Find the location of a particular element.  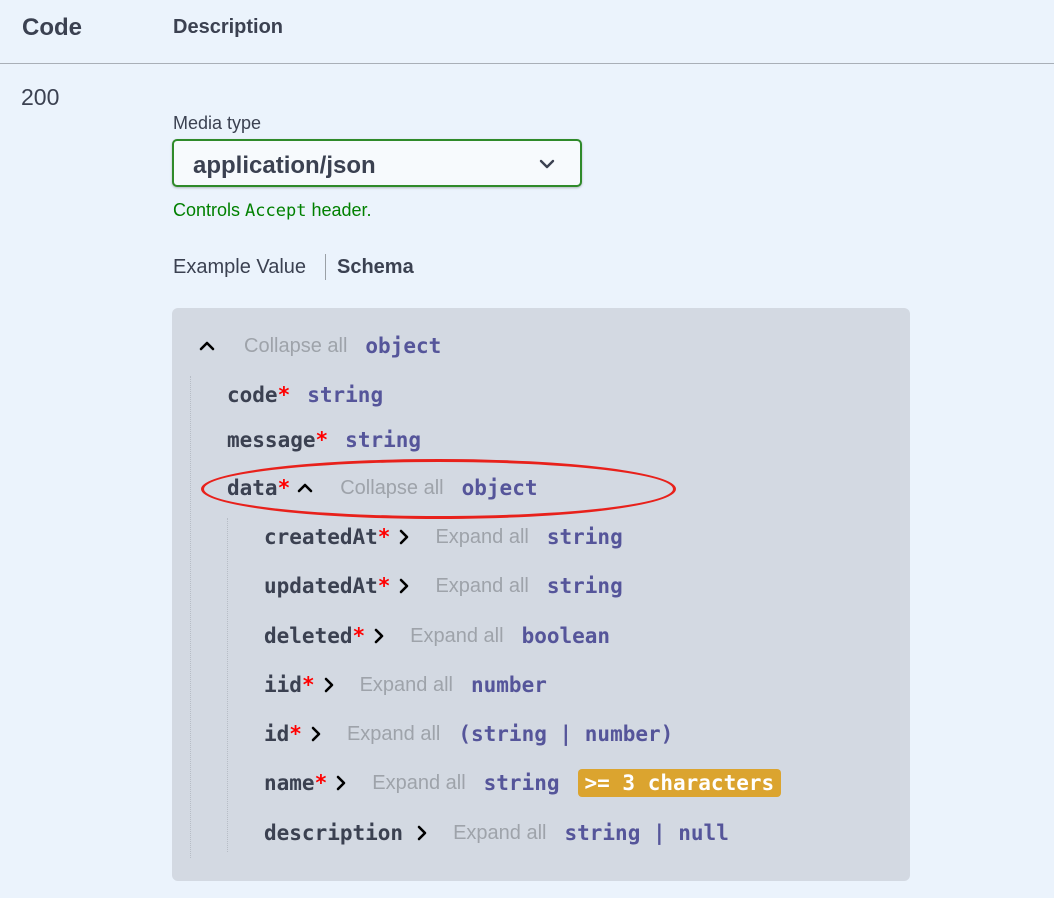

responses-table-header: Code Description is located at coordinates (527, 32).